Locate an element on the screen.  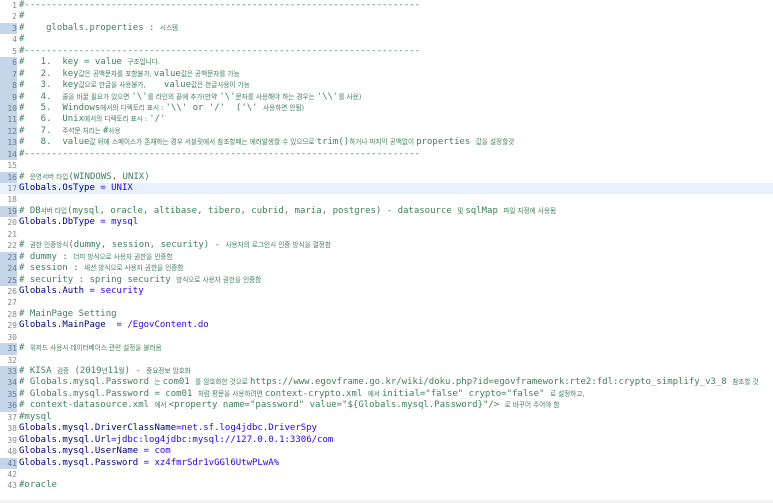
code-token: # 1. key = value is located at coordinates (73, 62).